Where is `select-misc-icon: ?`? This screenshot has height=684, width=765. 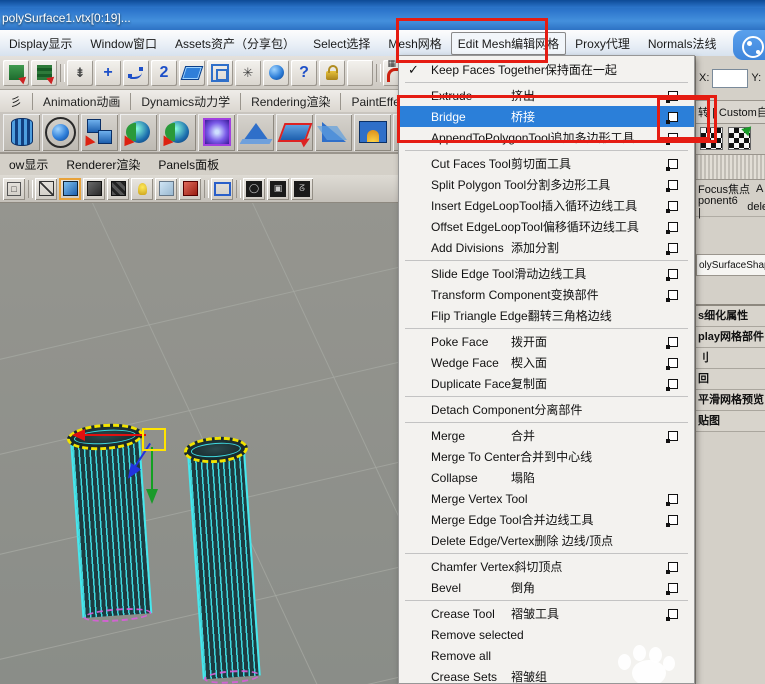
select-misc-icon: ? is located at coordinates (304, 72).